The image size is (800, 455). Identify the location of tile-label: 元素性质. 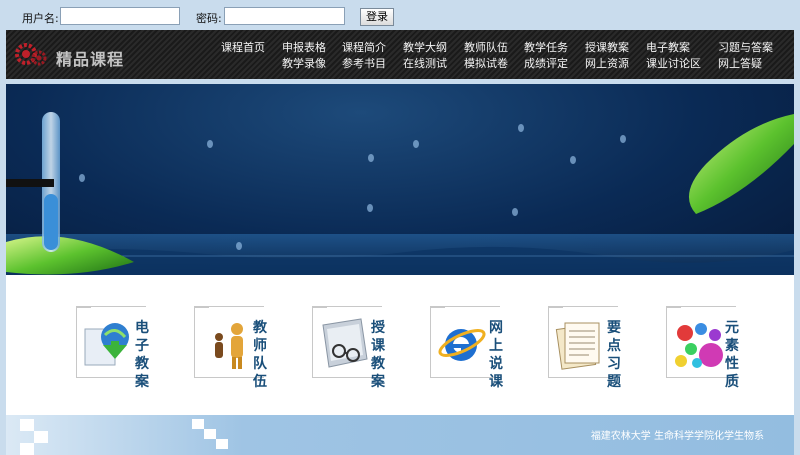
(732, 355).